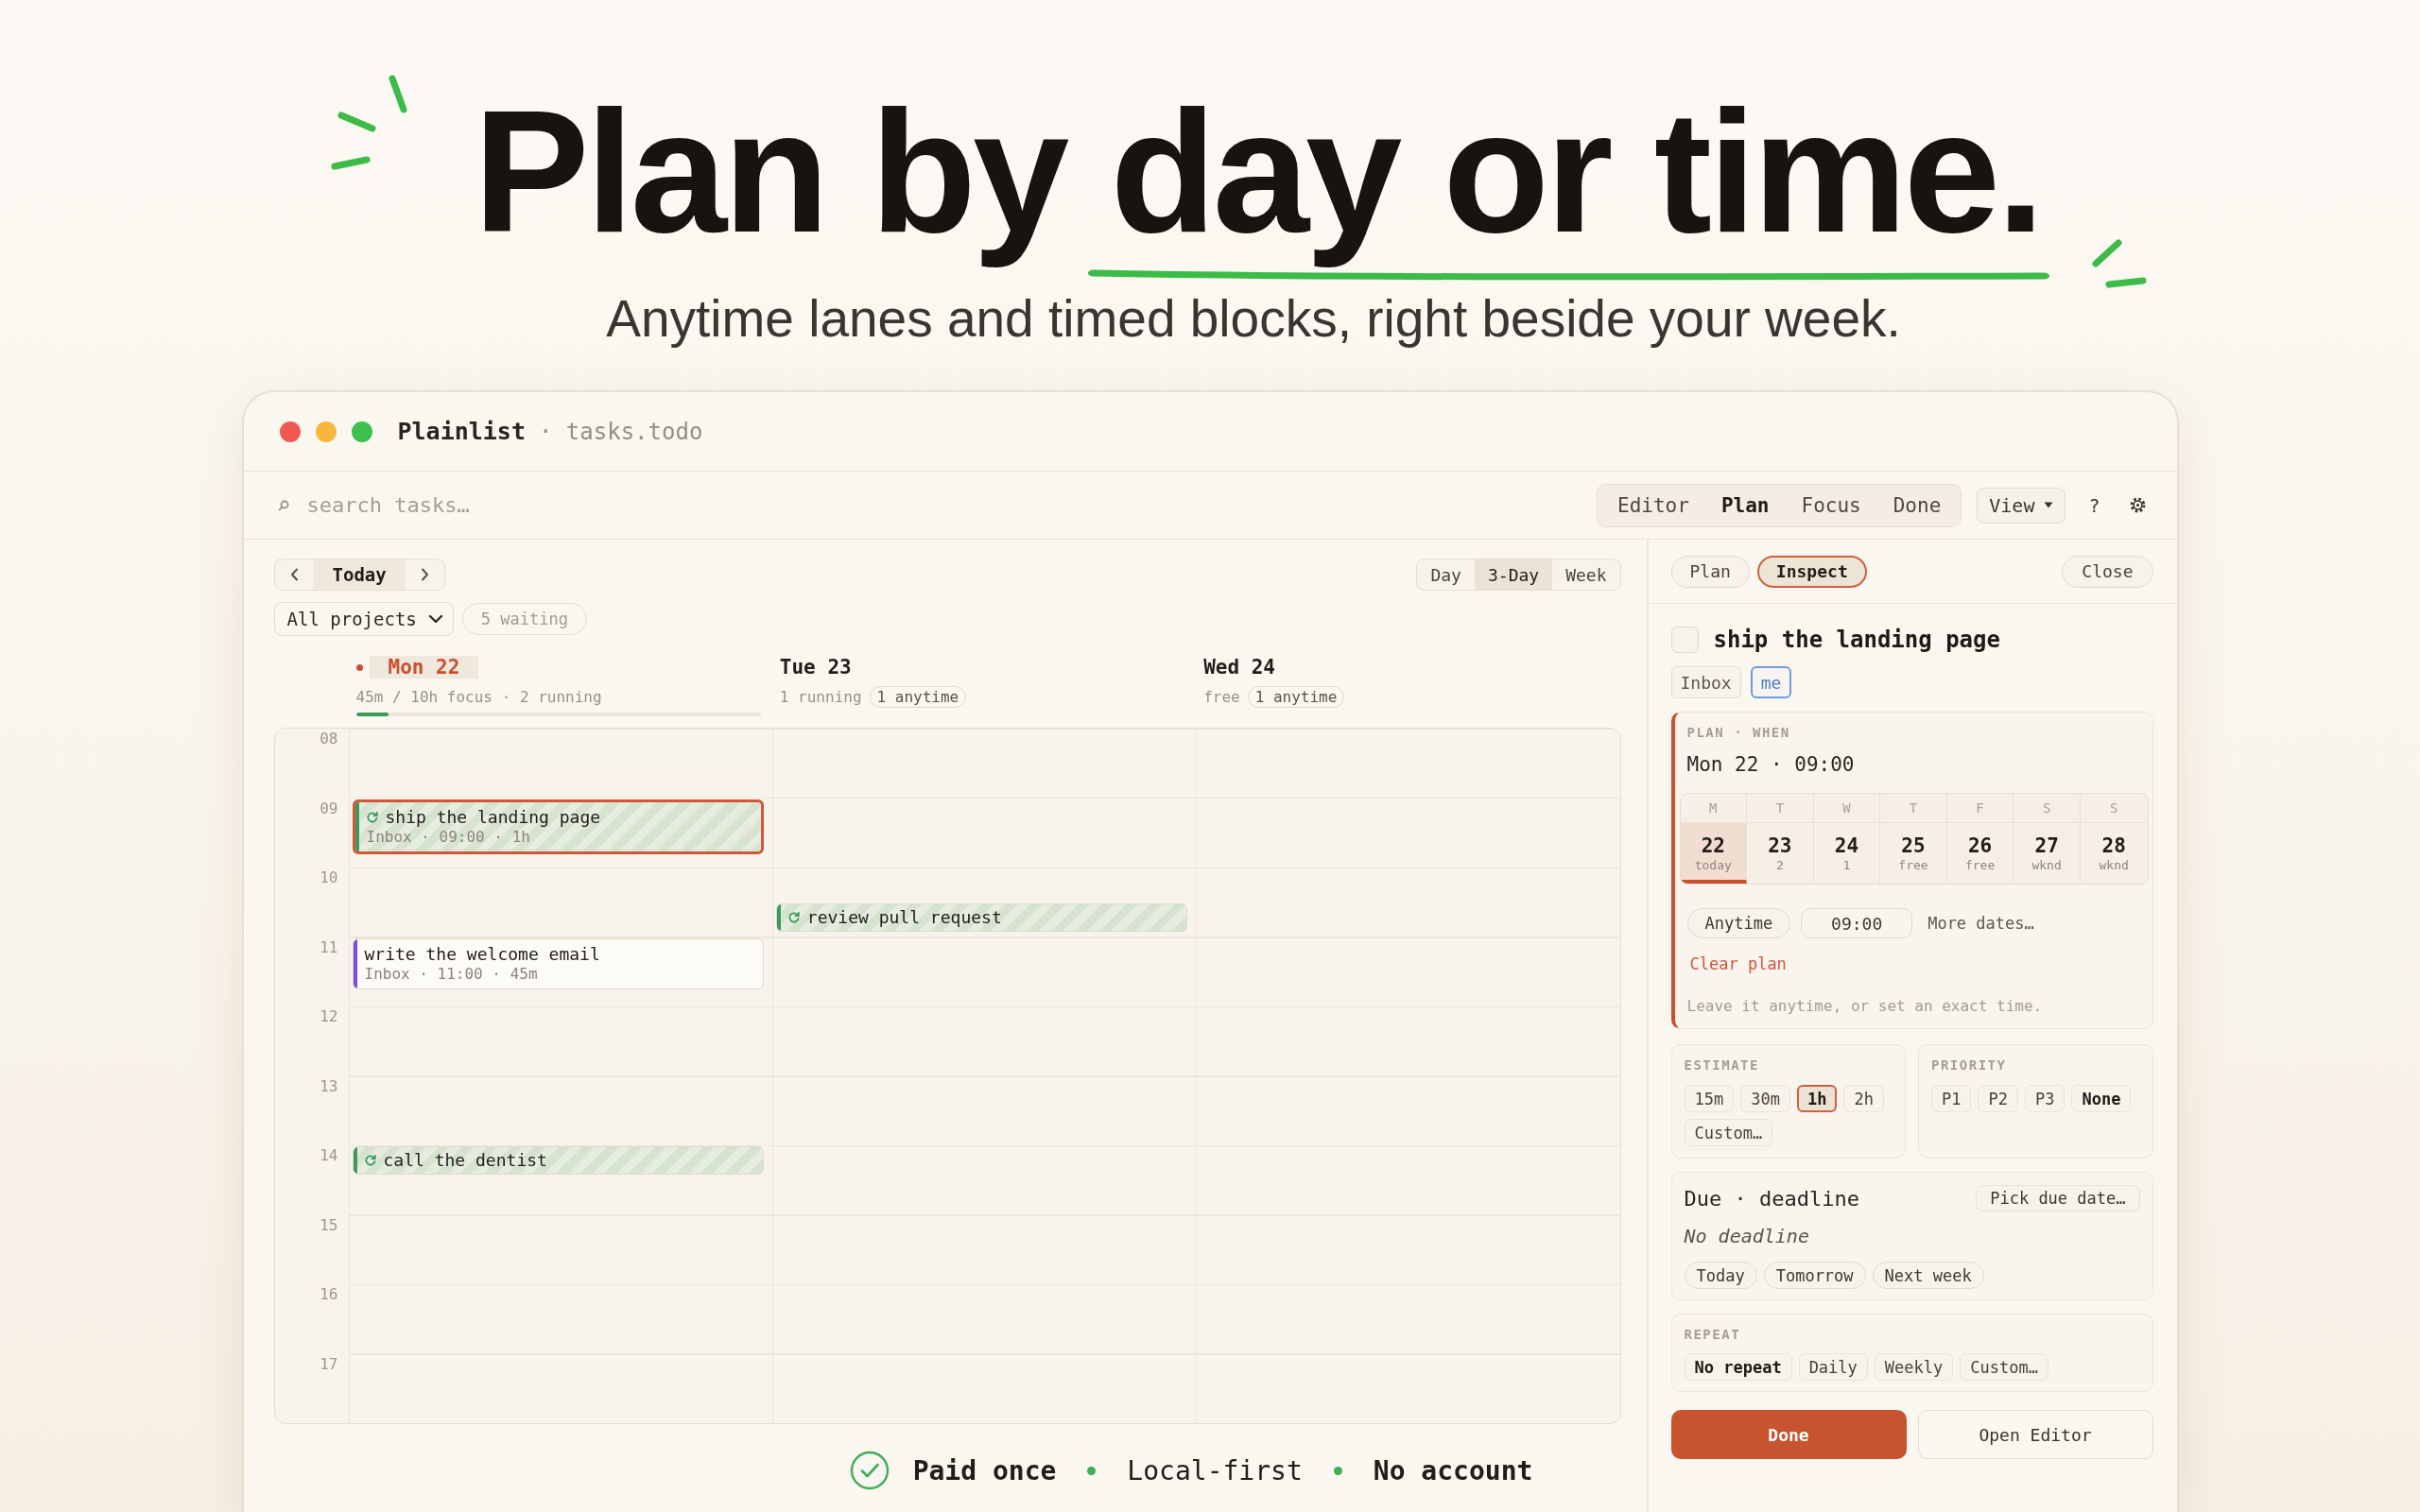  What do you see at coordinates (1831, 505) in the screenshot?
I see `mode-tab: Focus` at bounding box center [1831, 505].